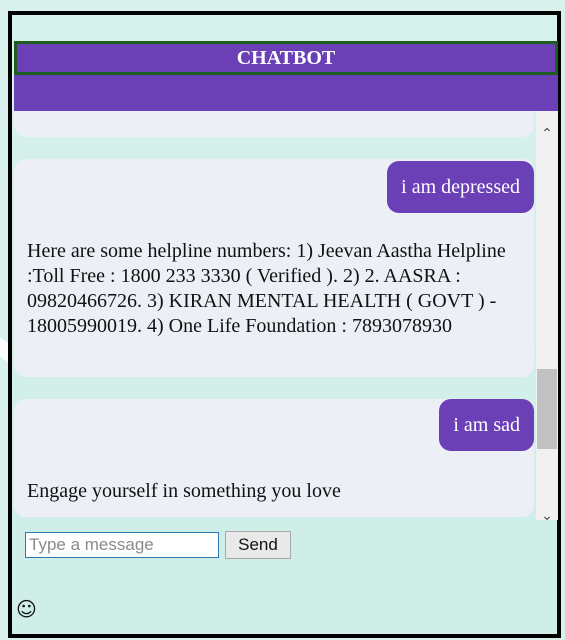 The height and width of the screenshot is (640, 565). I want to click on scrollbar: ⌃ ⌄, so click(547, 315).